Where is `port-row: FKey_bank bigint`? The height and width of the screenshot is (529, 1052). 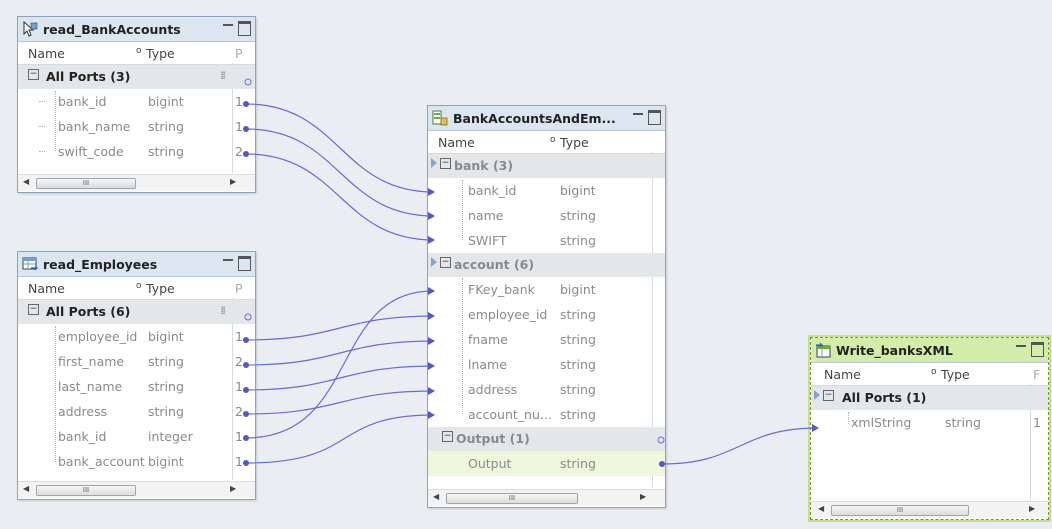
port-row: FKey_bank bigint is located at coordinates (546, 289).